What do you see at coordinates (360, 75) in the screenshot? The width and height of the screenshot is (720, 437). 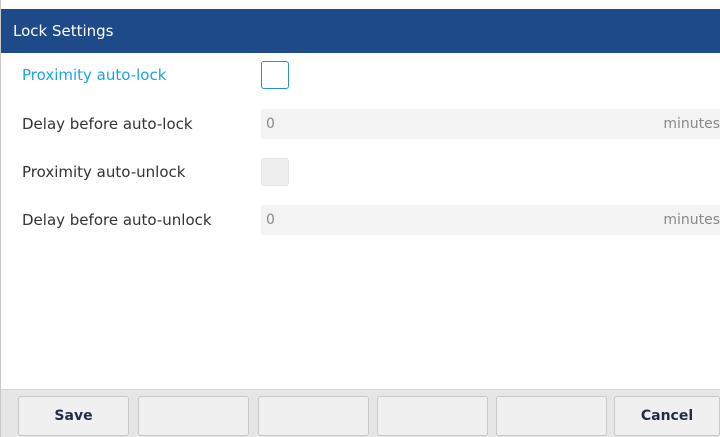 I see `setting-row-proximity-auto-lock: Proximity auto-lock` at bounding box center [360, 75].